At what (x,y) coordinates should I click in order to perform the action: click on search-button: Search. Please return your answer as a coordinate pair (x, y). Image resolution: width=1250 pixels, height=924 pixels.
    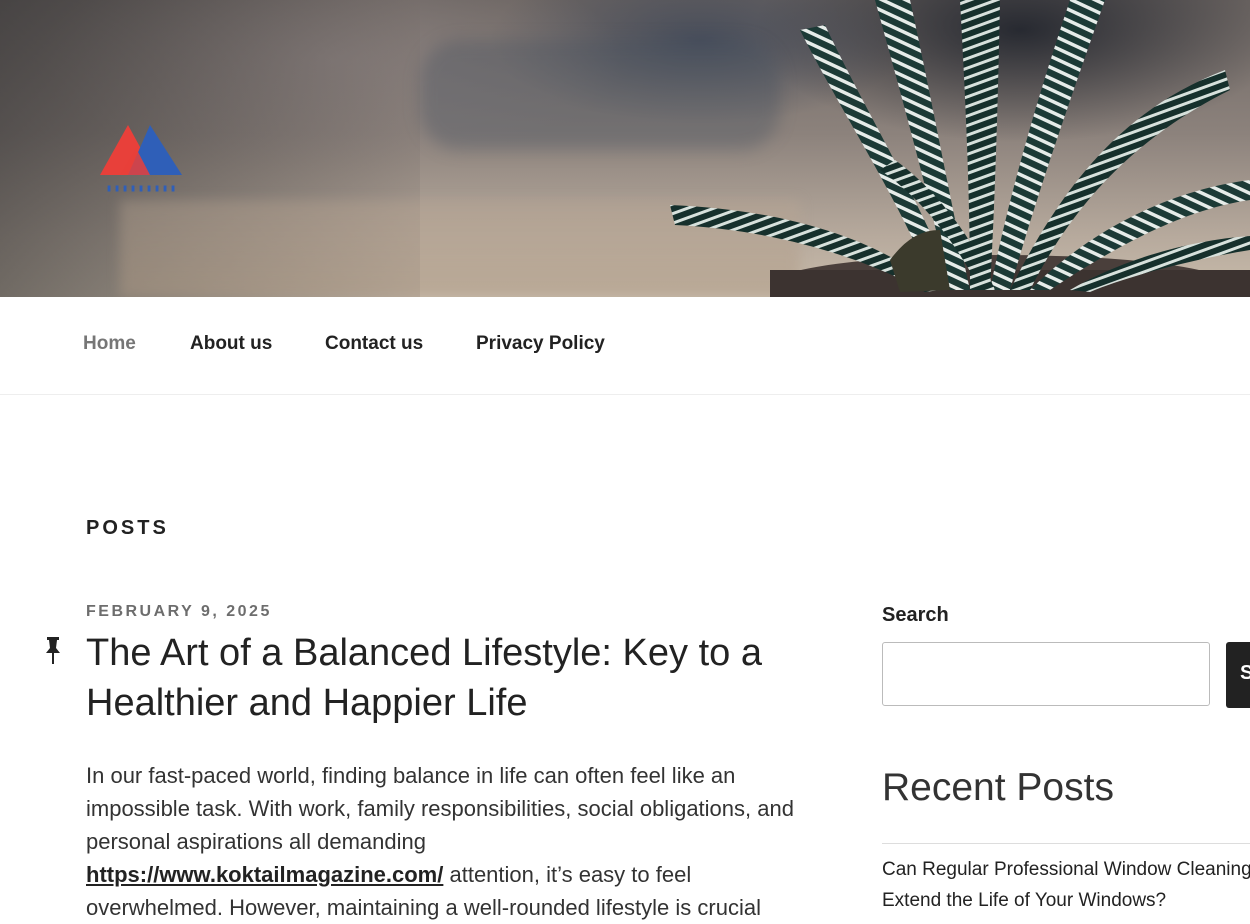
    Looking at the image, I should click on (1238, 675).